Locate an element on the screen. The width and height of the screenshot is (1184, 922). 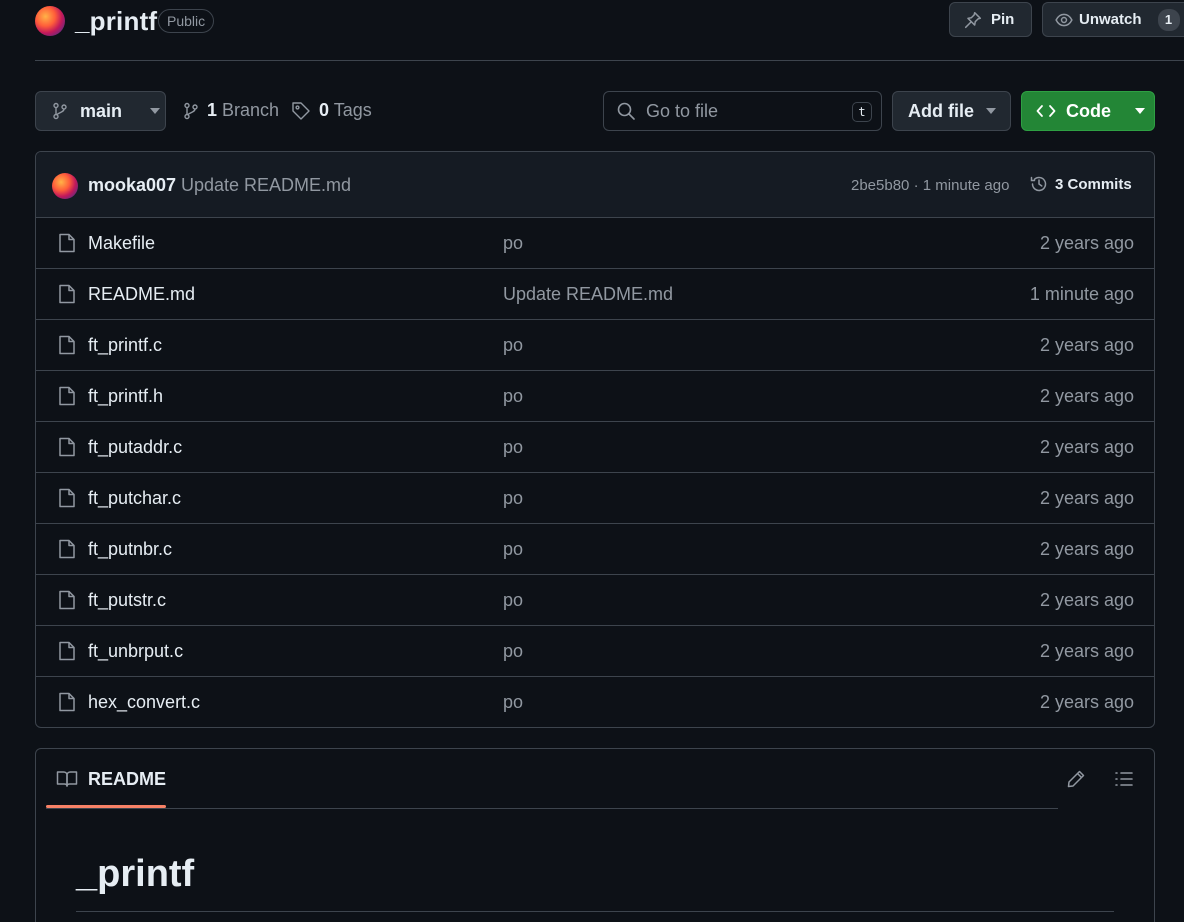
table-row: Makefile po 2 years ago is located at coordinates (595, 243).